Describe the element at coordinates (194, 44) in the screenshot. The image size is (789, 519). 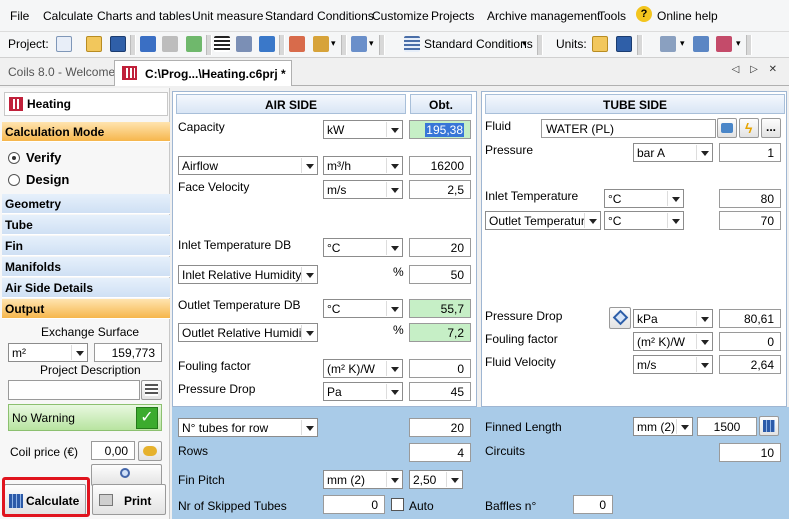
I see `chart-icon` at that location.